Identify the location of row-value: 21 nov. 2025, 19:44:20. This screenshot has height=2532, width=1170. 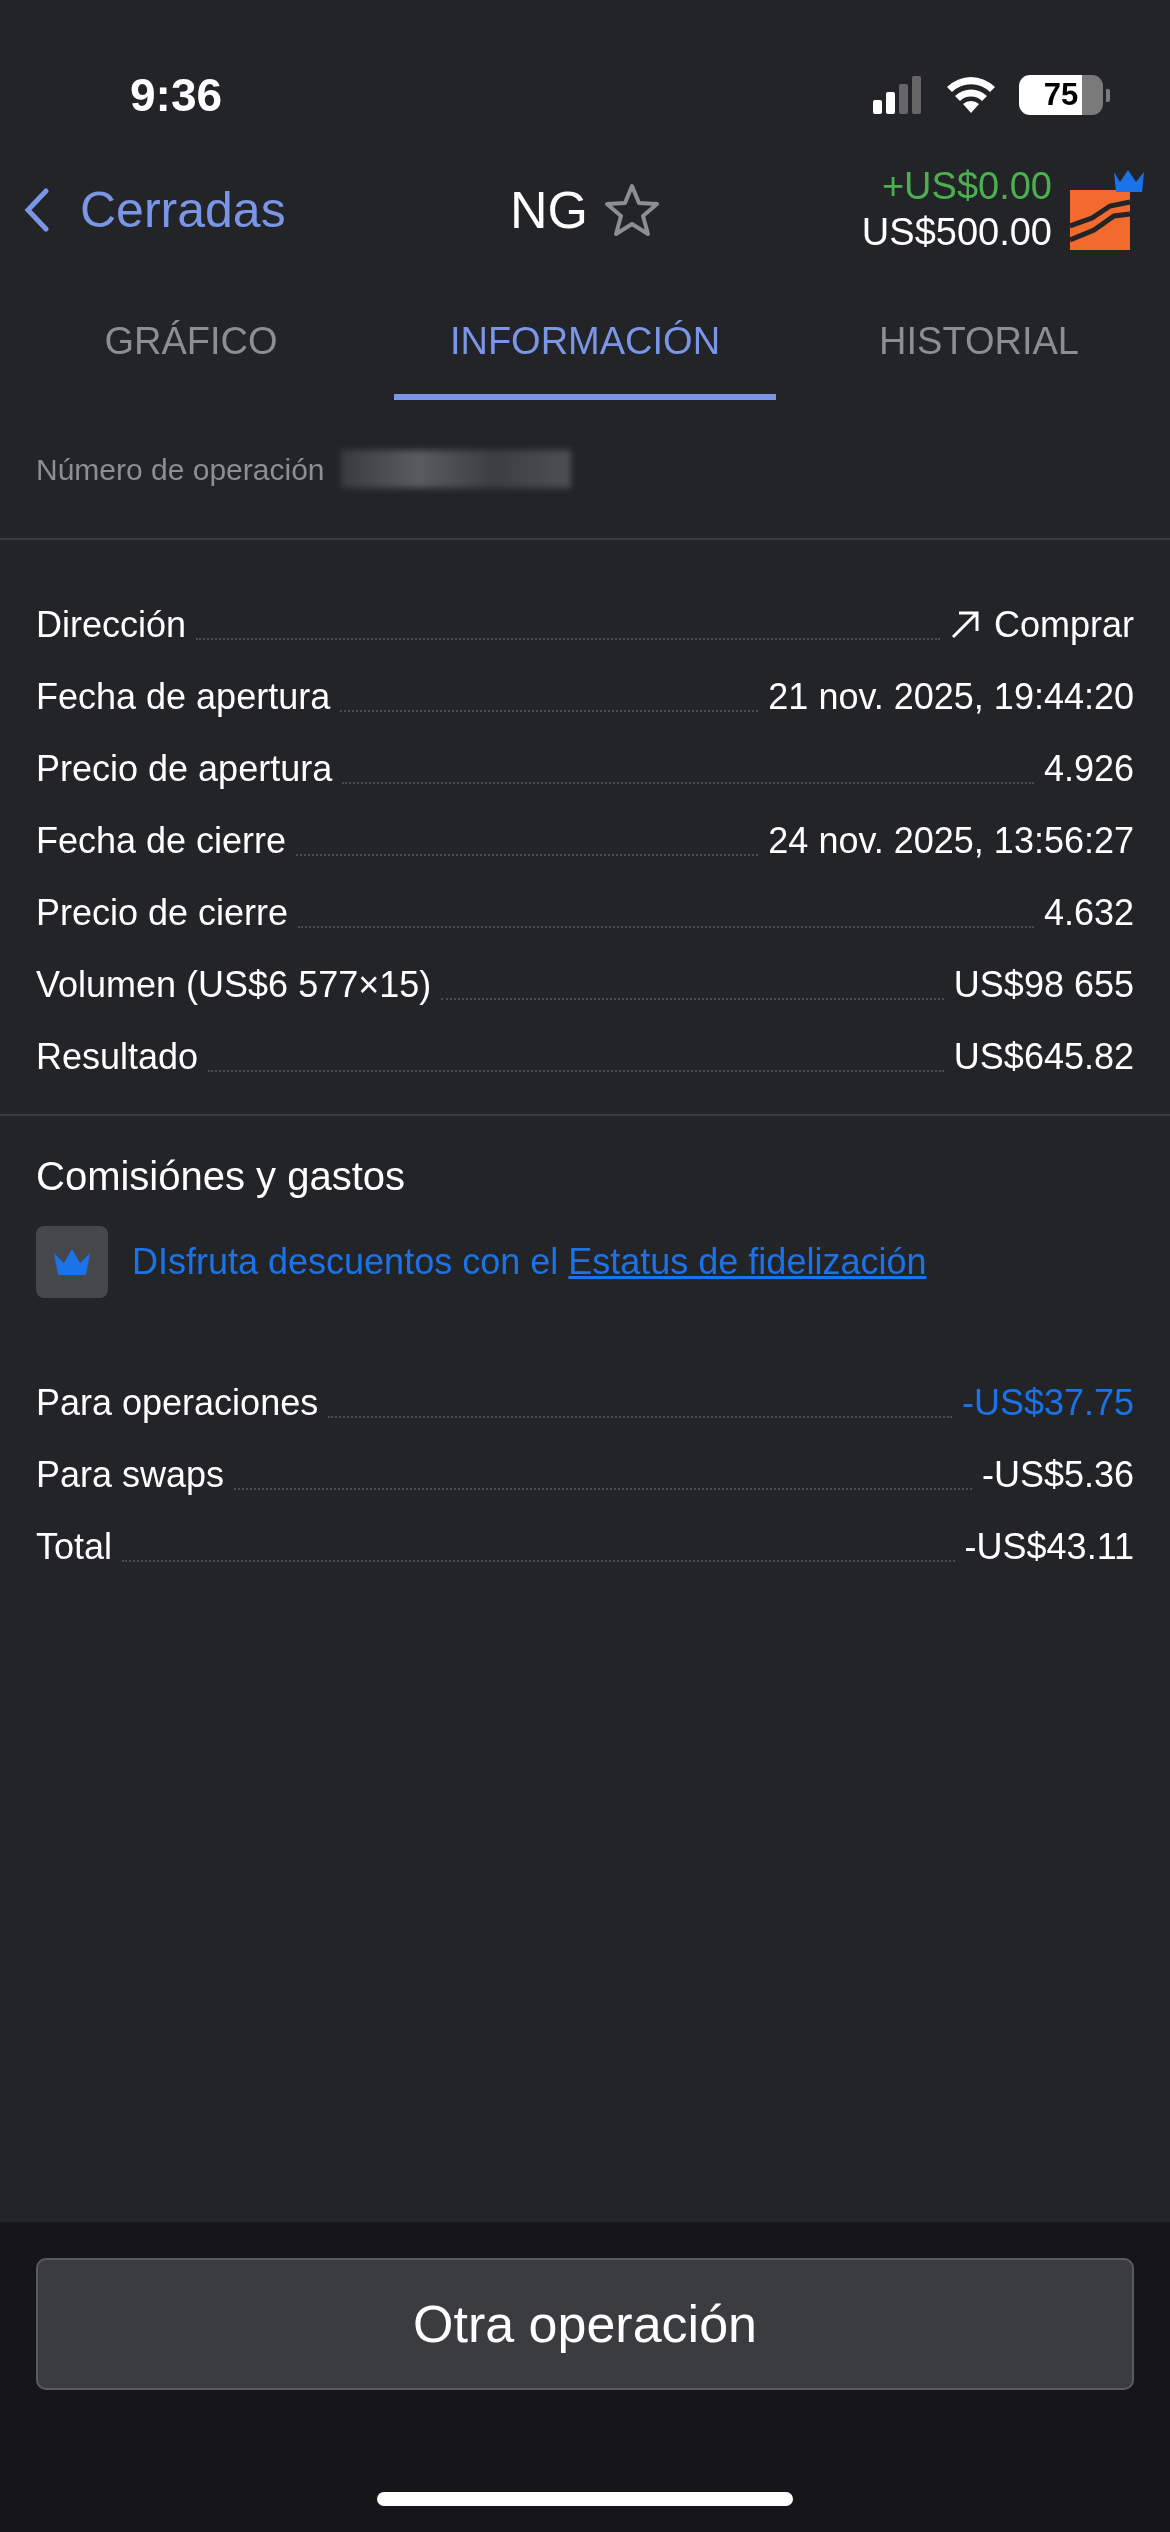
(951, 697).